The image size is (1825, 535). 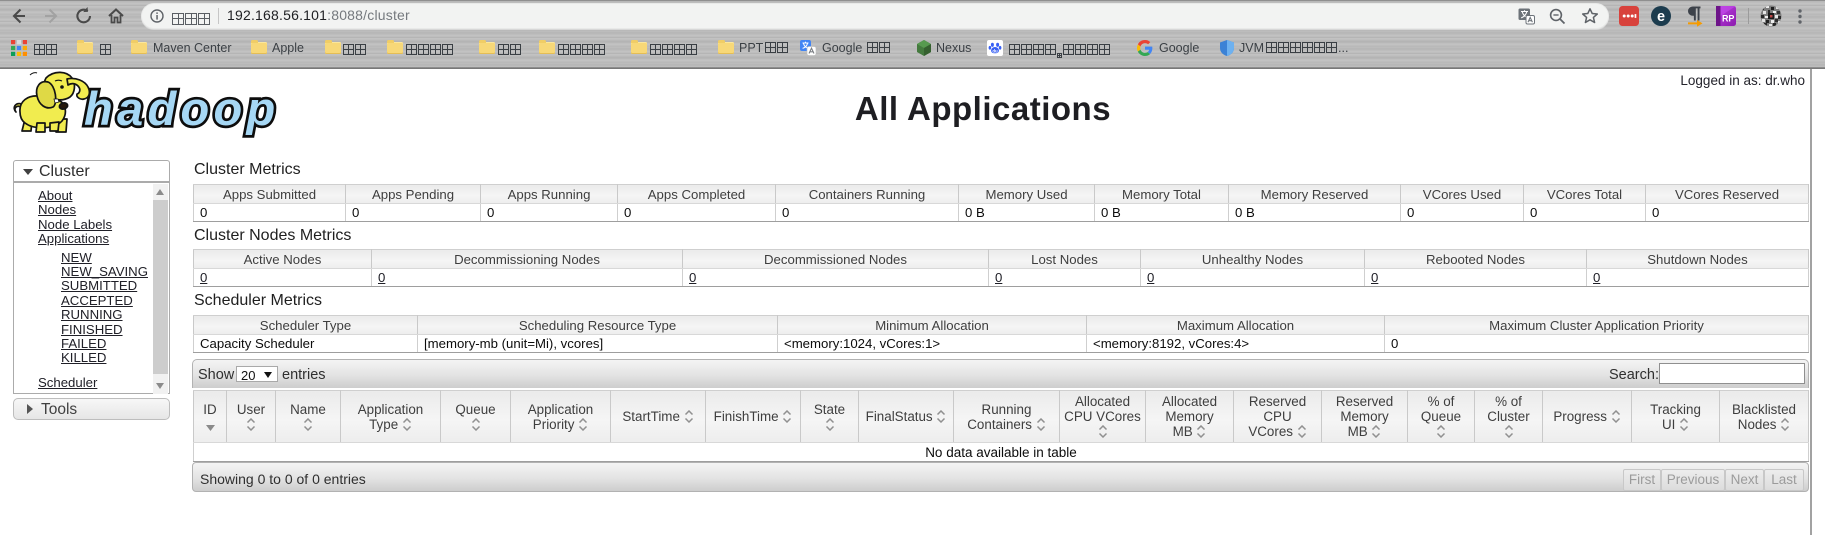 I want to click on svg-text: e, so click(x=1661, y=17).